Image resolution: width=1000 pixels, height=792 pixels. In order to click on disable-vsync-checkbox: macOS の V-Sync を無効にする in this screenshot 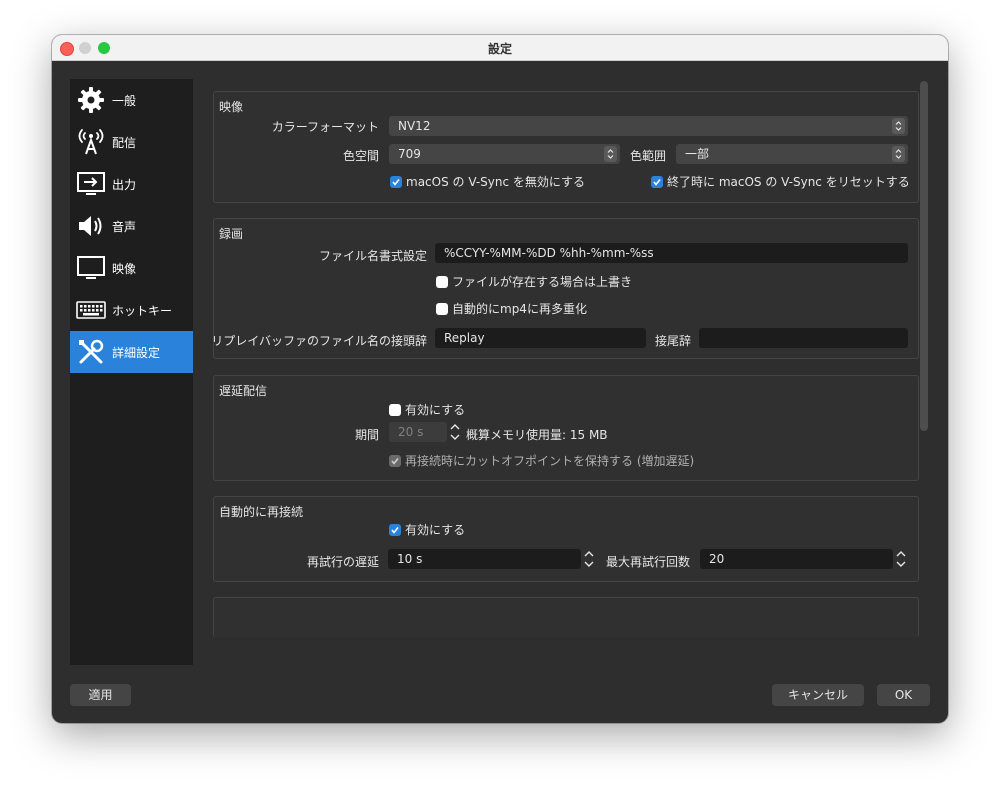, I will do `click(487, 181)`.